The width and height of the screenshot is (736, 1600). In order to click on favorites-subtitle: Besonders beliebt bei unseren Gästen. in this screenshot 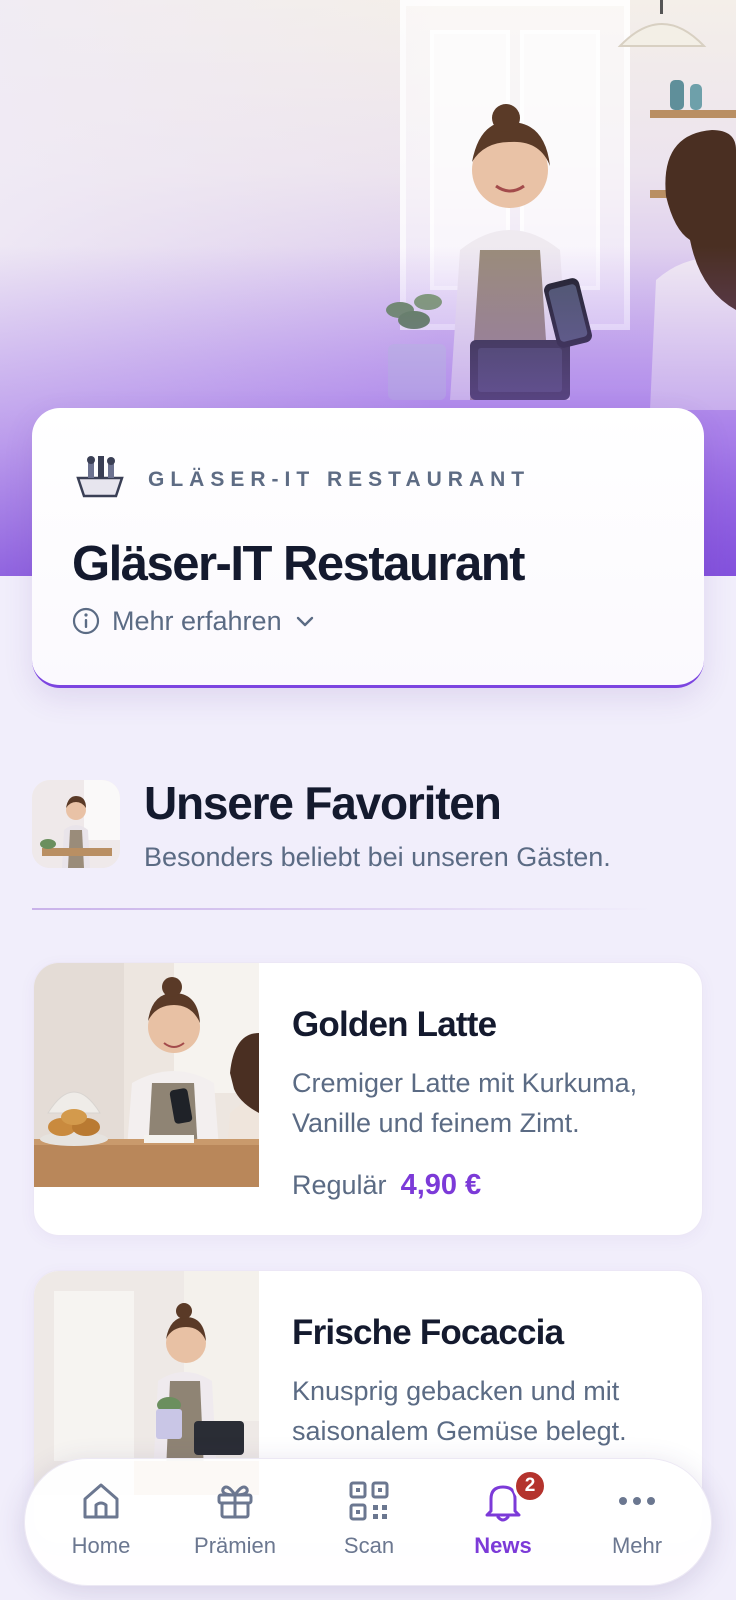, I will do `click(377, 857)`.